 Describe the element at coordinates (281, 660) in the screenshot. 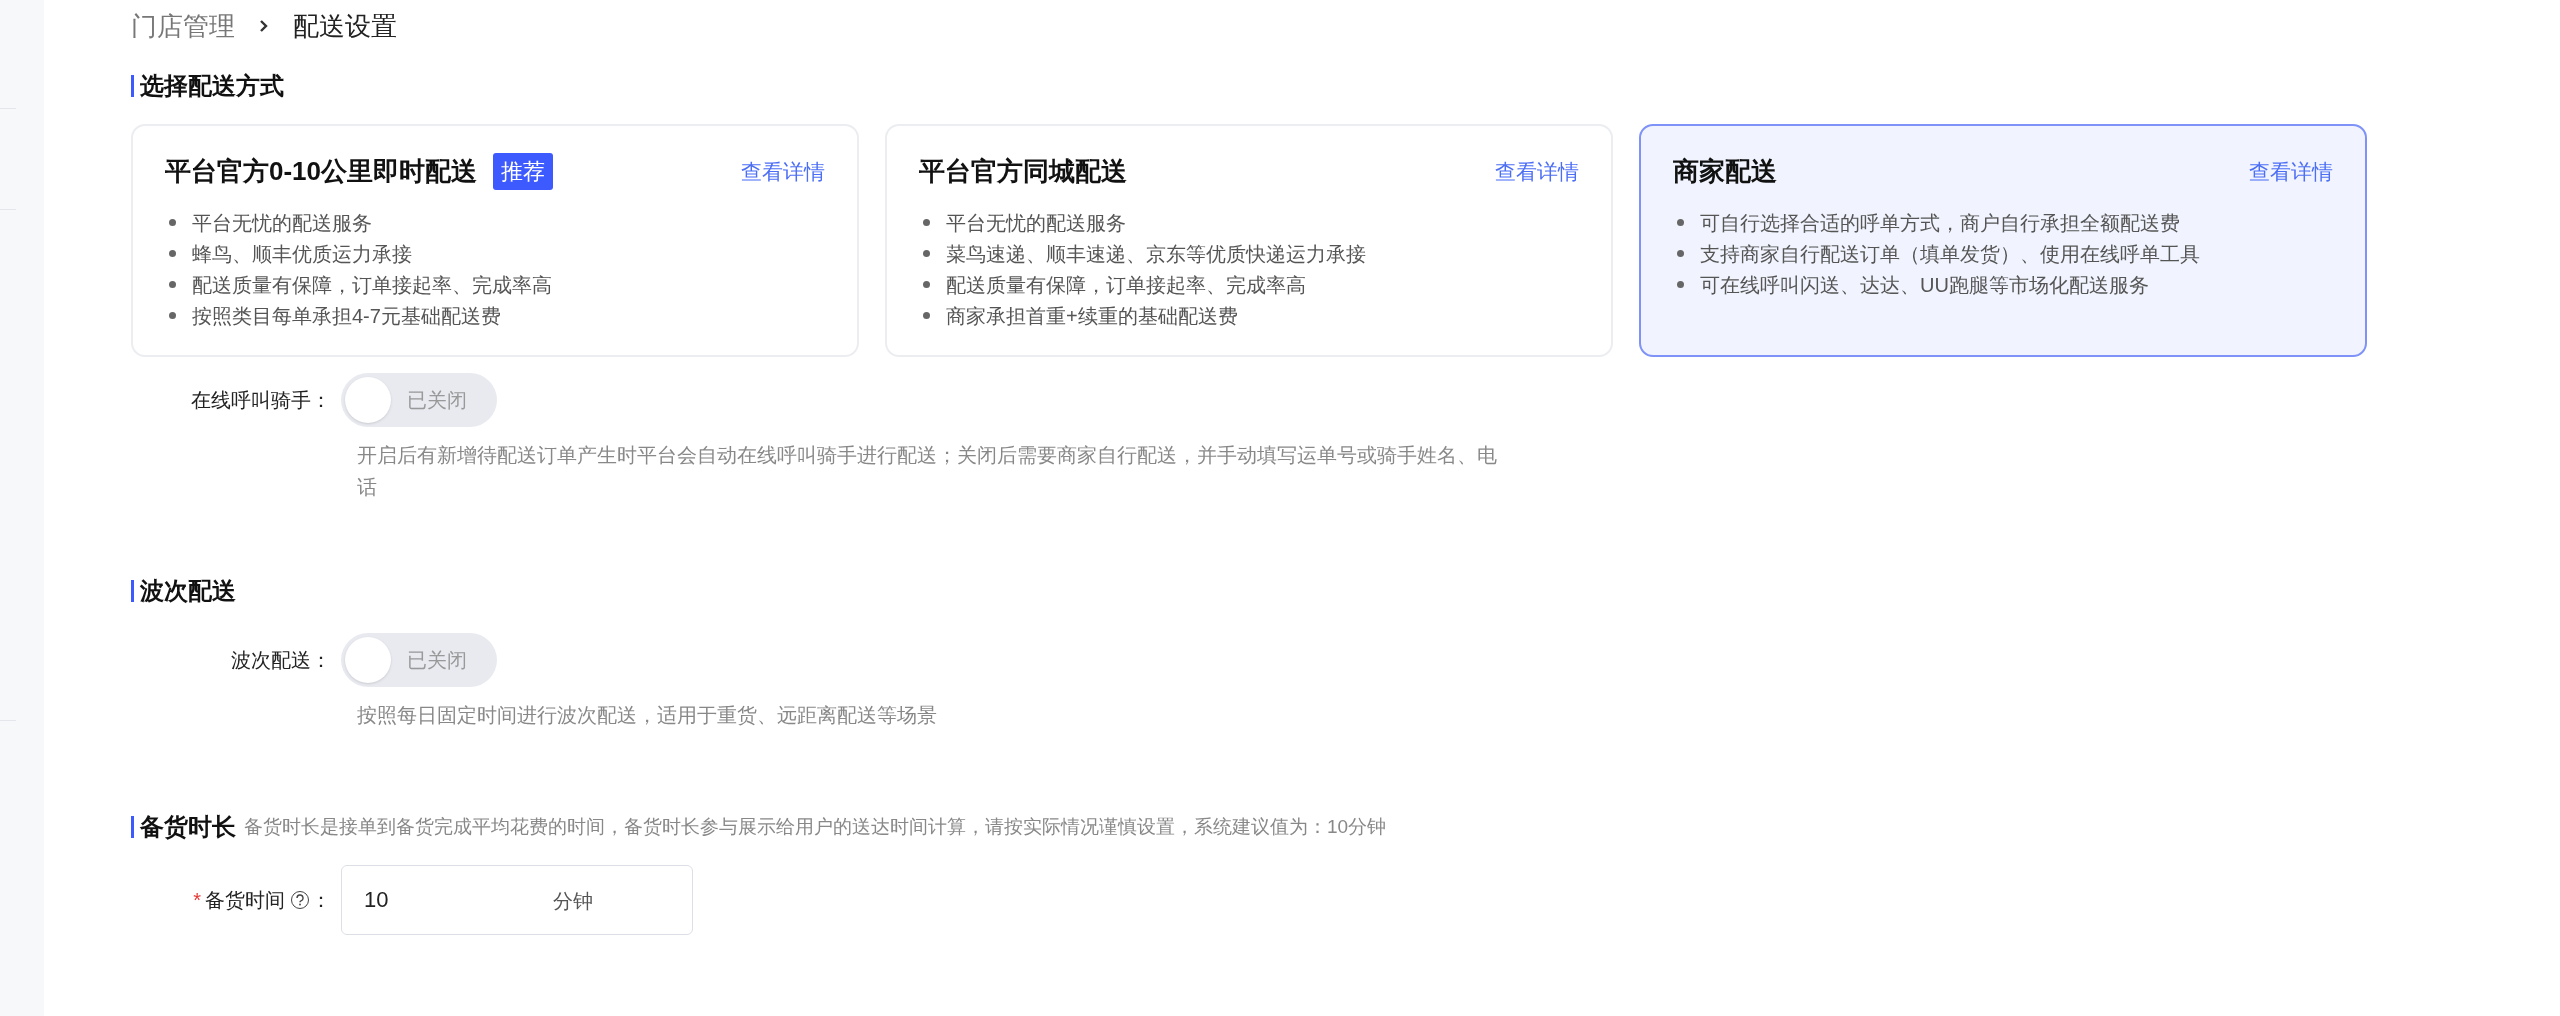

I see `field-label: 波次配送：` at that location.